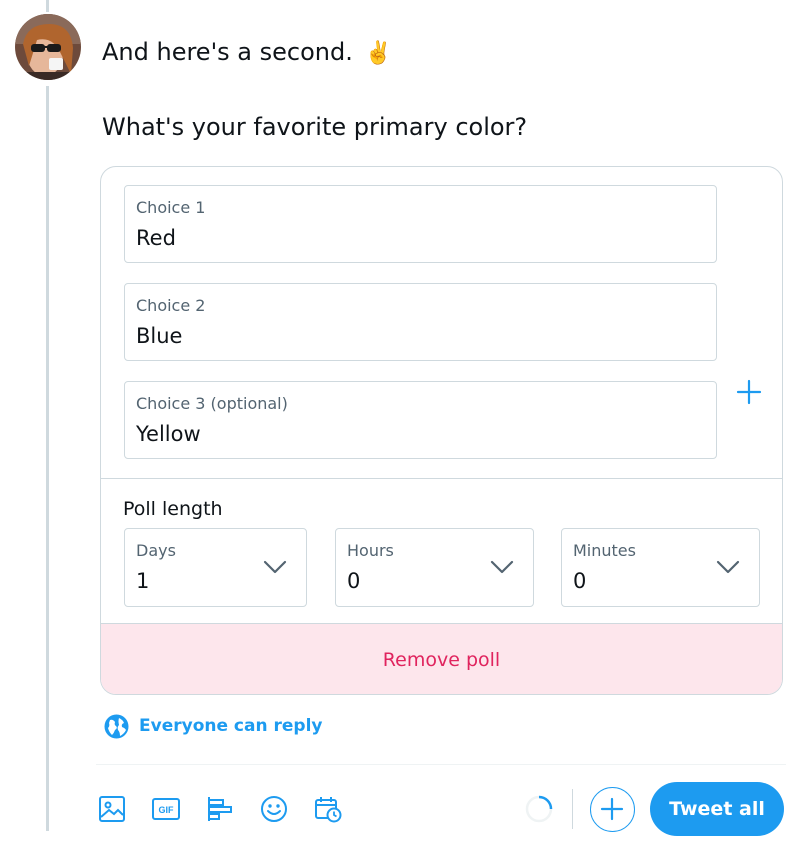  I want to click on character-count-indicator, so click(539, 809).